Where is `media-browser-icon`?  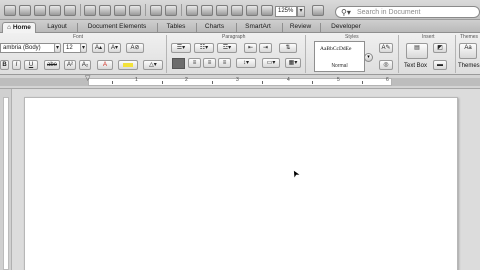
media-browser-icon is located at coordinates (222, 10).